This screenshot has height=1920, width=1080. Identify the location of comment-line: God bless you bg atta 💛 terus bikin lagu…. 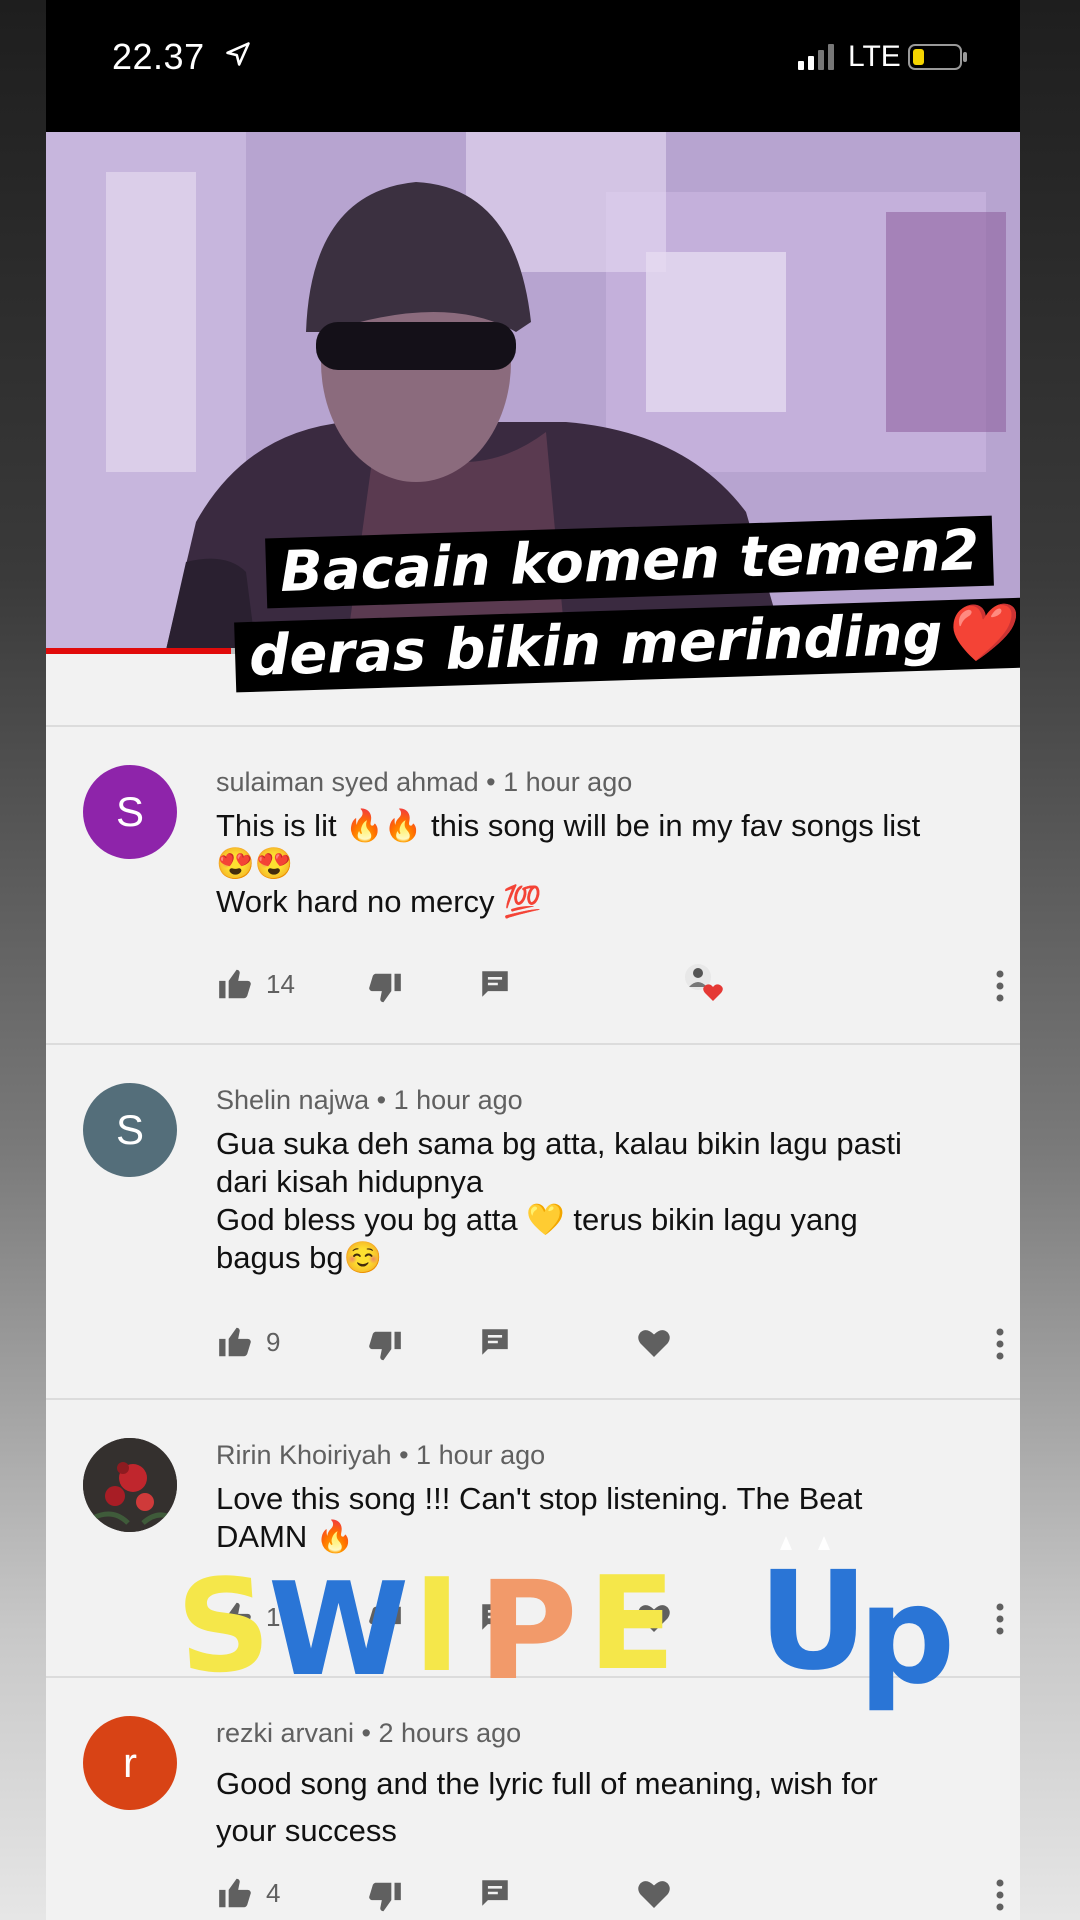
(537, 1219).